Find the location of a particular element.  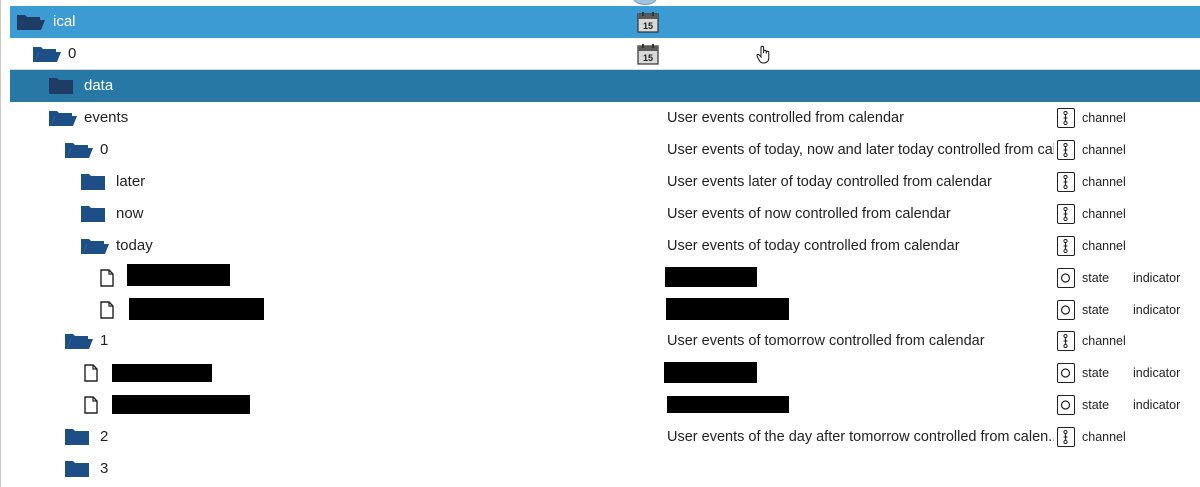

tree-item-label: today is located at coordinates (134, 245).